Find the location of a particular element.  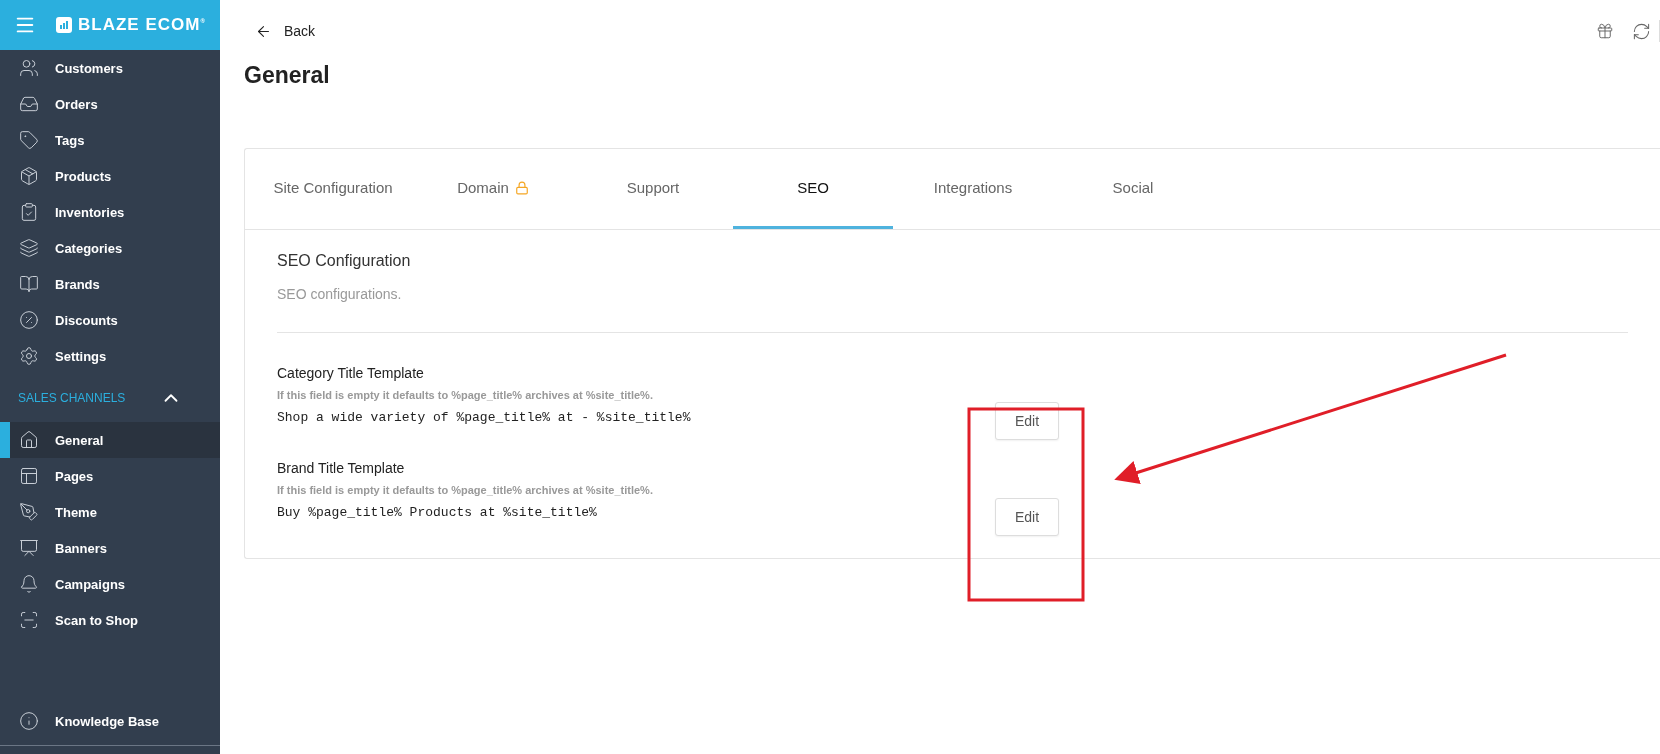

sidebar-item: Pages is located at coordinates (110, 476).